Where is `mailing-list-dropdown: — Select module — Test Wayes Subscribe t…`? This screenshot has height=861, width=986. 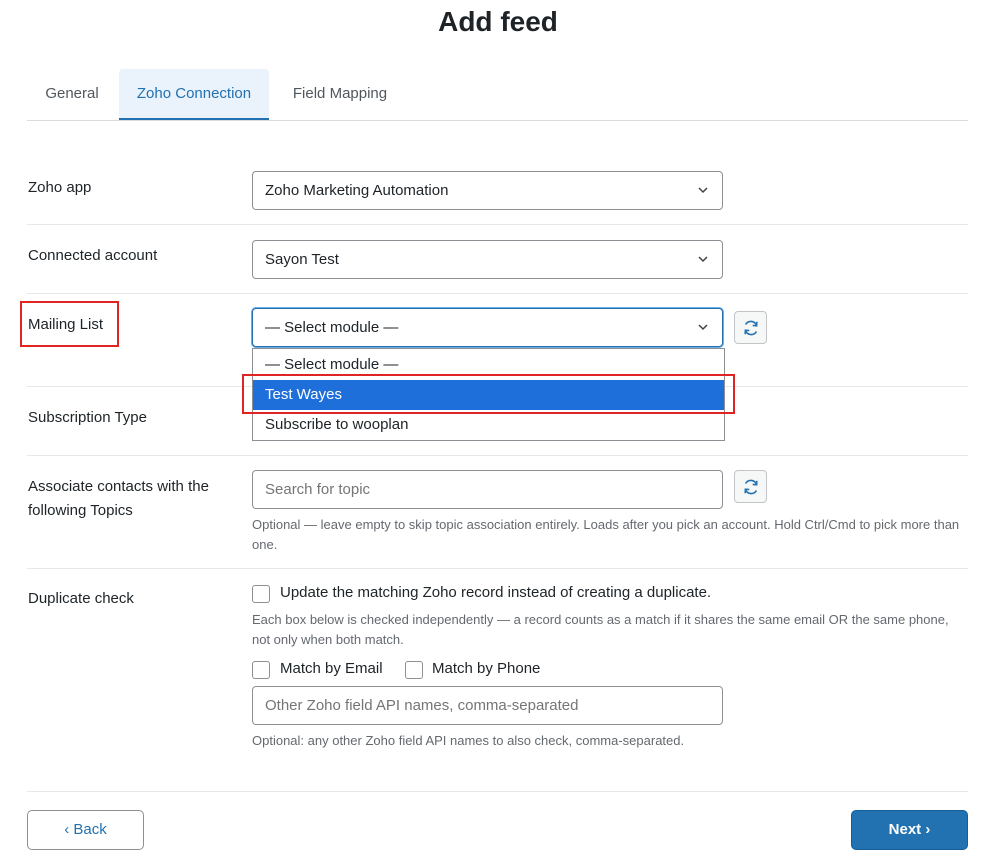
mailing-list-dropdown: — Select module — Test Wayes Subscribe t… is located at coordinates (488, 394).